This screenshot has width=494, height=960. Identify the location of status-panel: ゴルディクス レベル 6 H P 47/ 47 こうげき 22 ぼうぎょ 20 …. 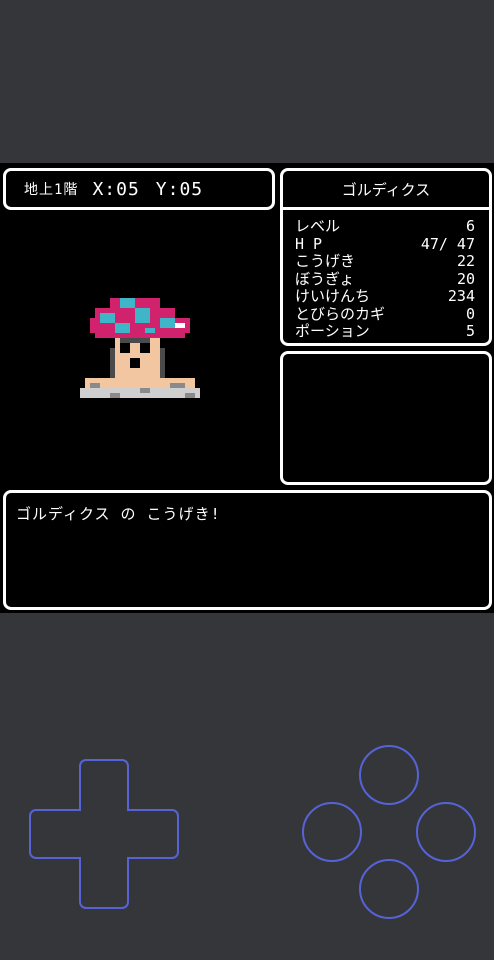
(386, 257).